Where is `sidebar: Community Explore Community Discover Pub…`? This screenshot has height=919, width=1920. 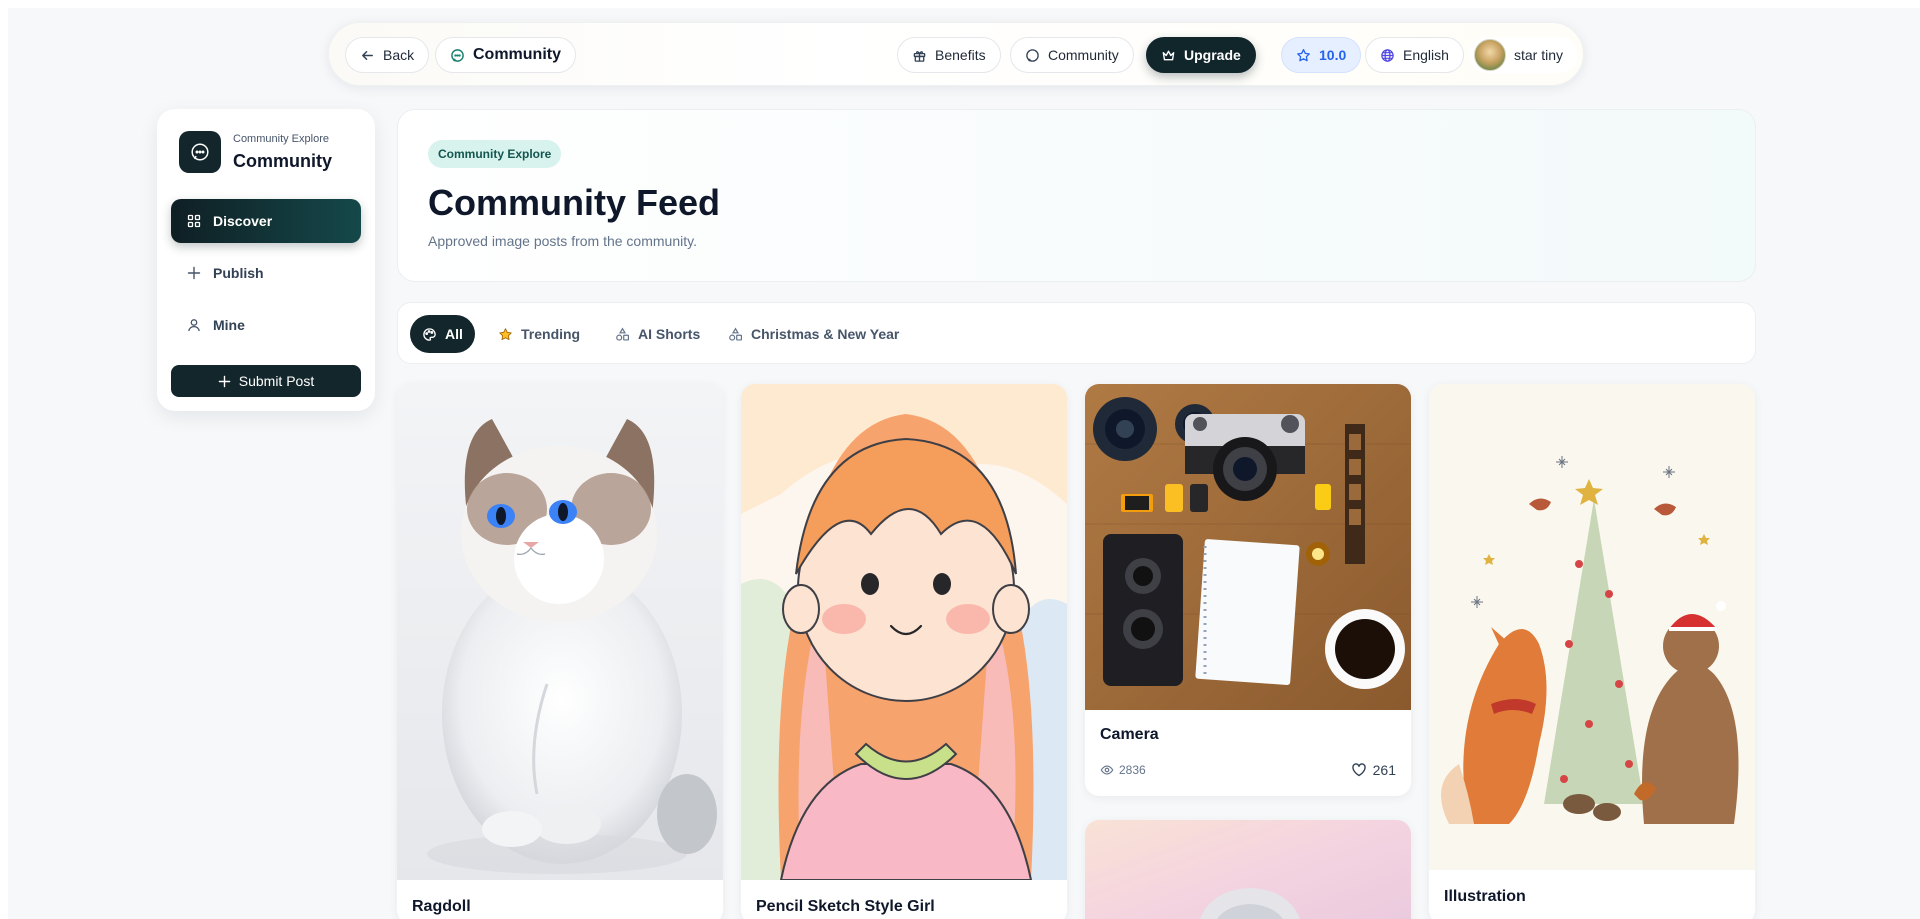 sidebar: Community Explore Community Discover Pub… is located at coordinates (266, 260).